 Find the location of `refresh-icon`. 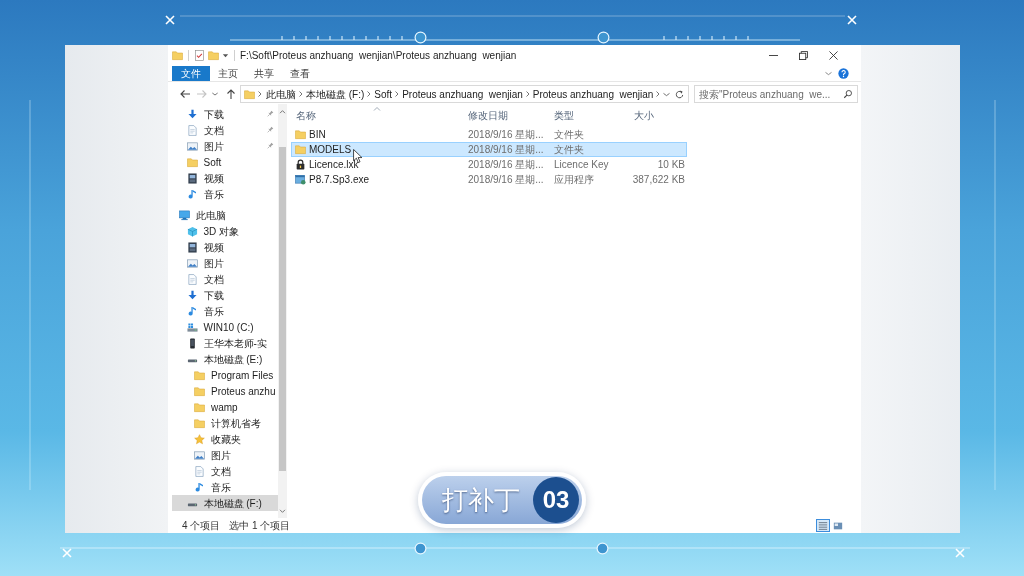

refresh-icon is located at coordinates (680, 94).